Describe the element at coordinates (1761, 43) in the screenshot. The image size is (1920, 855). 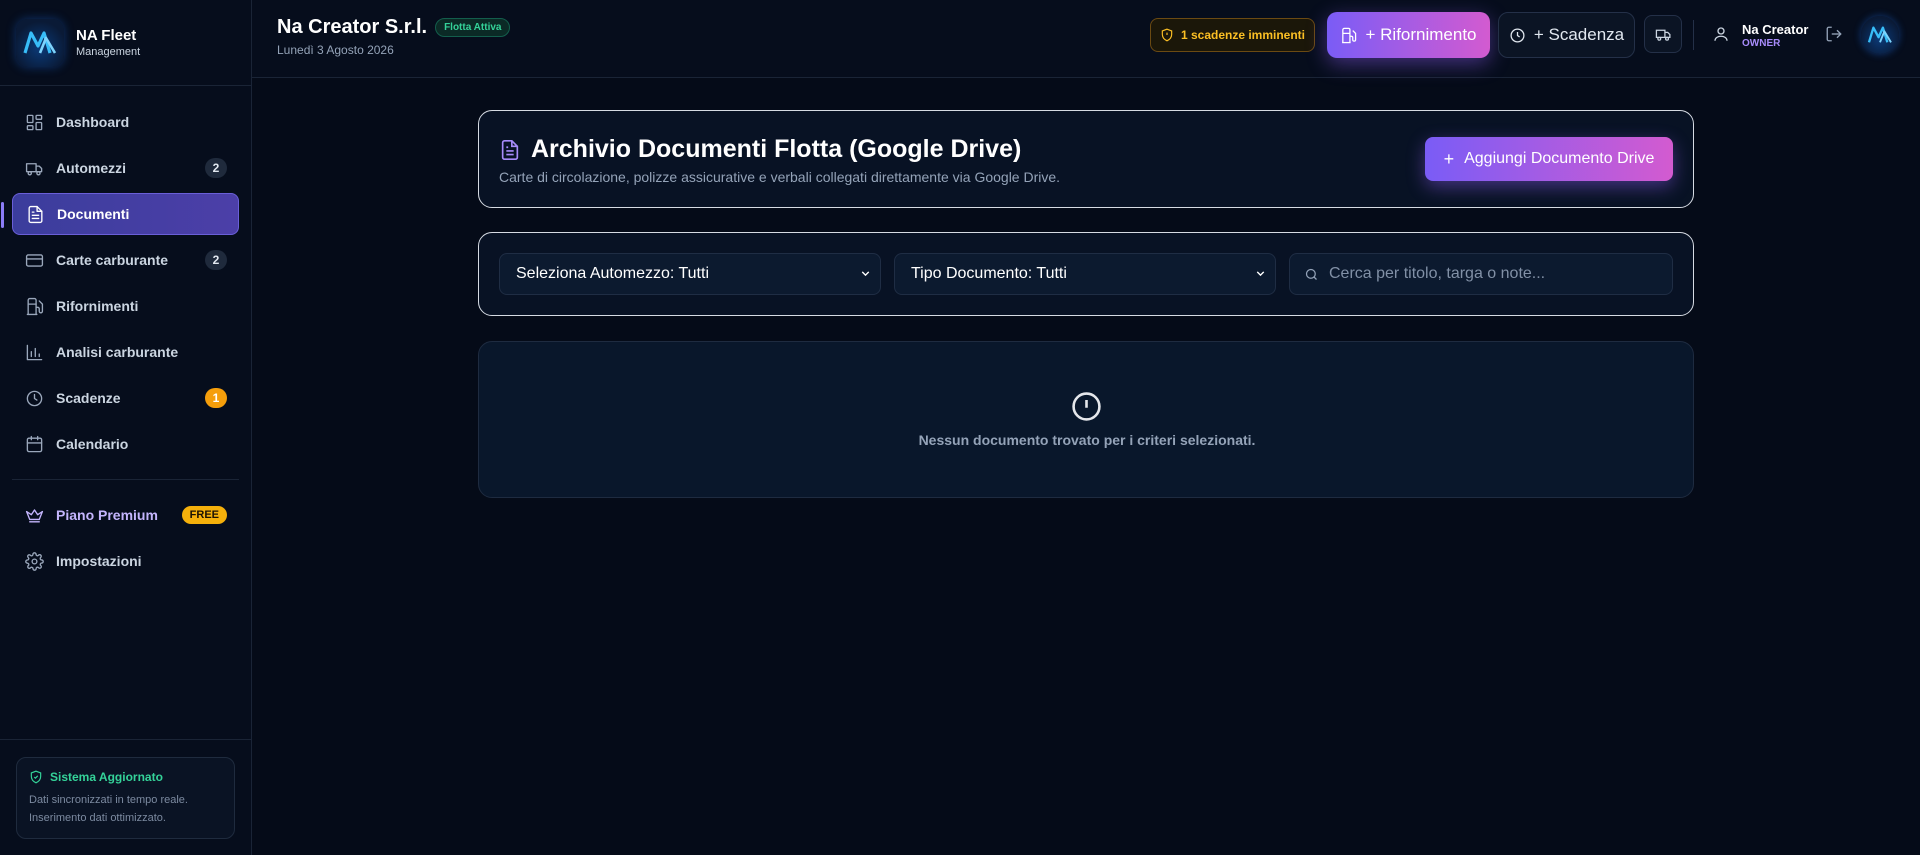
I see `user-role: OWNER` at that location.